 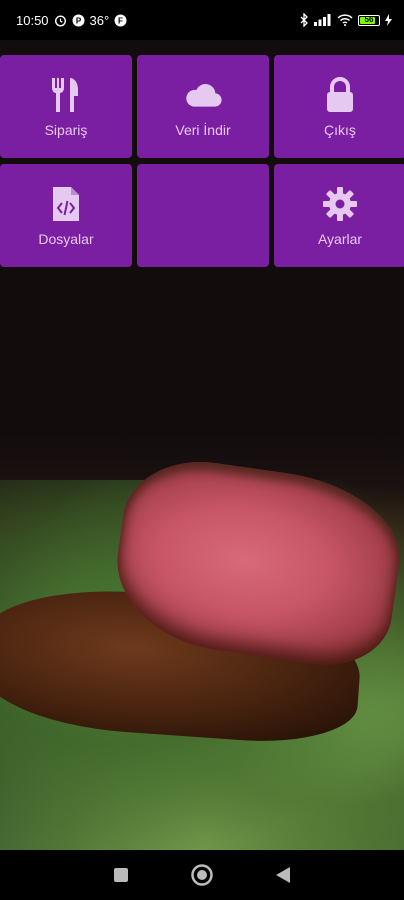 What do you see at coordinates (323, 20) in the screenshot?
I see `signal-icon` at bounding box center [323, 20].